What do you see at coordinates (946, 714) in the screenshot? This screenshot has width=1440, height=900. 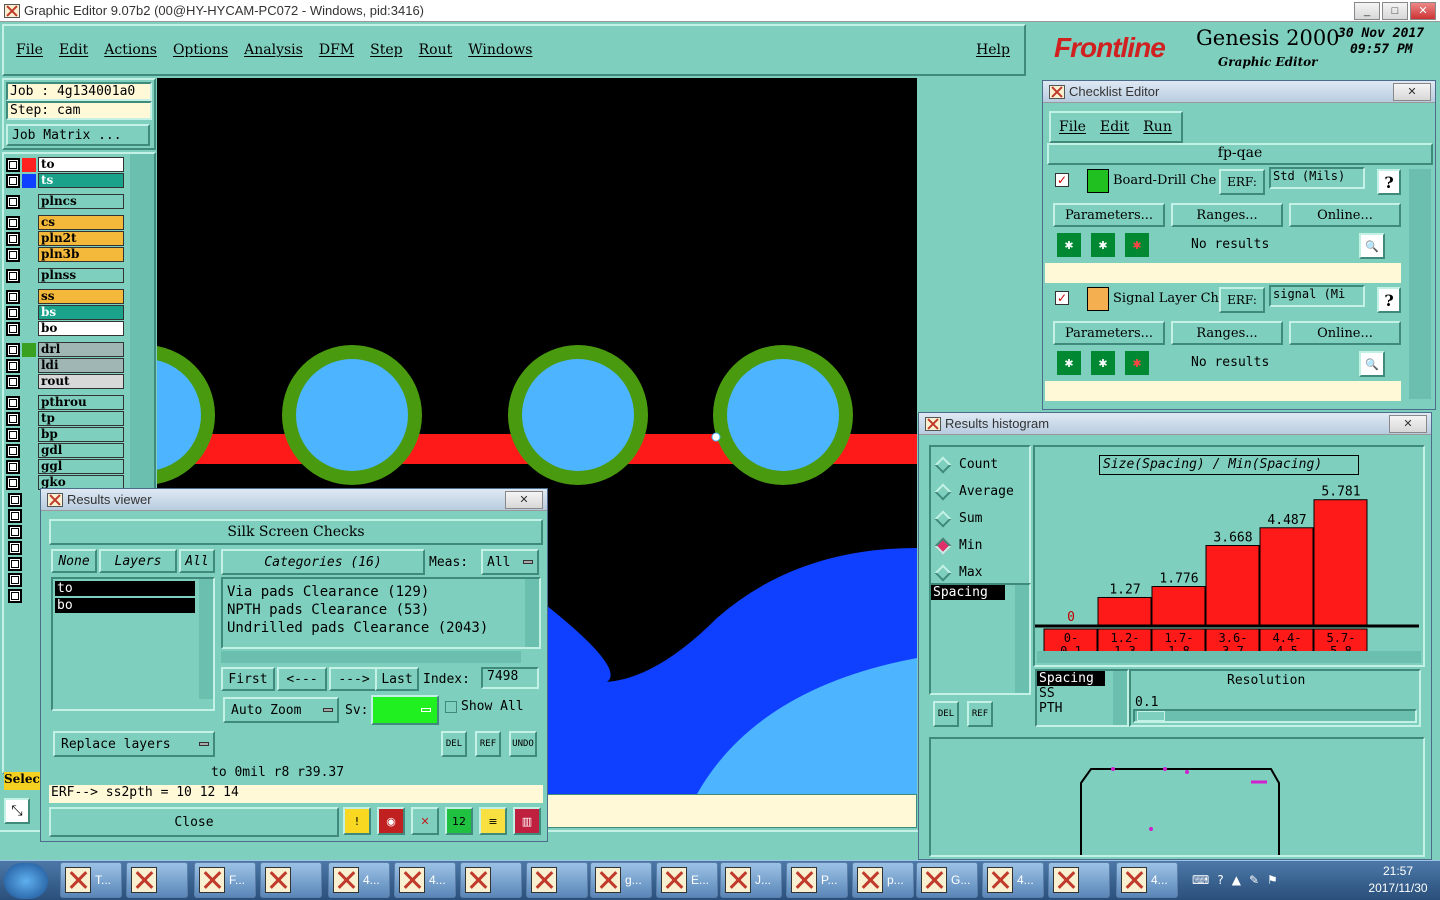 I see `histogram-del-button: DEL` at bounding box center [946, 714].